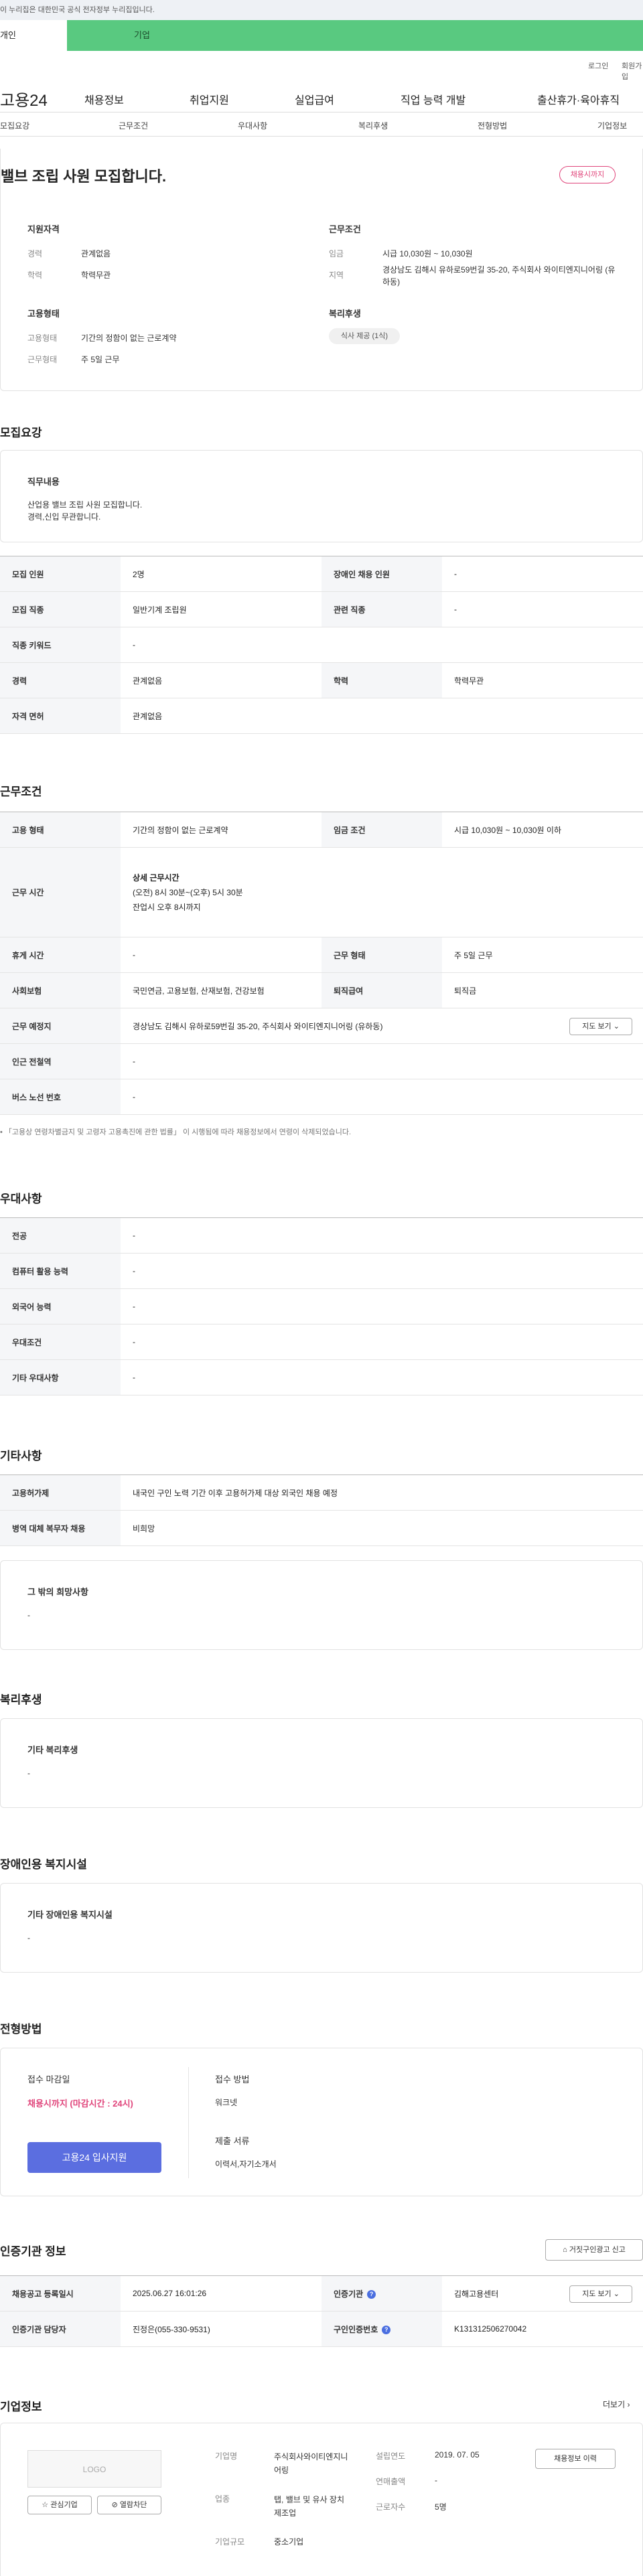  Describe the element at coordinates (616, 2294) in the screenshot. I see `chevron-down-icon: ⌄` at that location.